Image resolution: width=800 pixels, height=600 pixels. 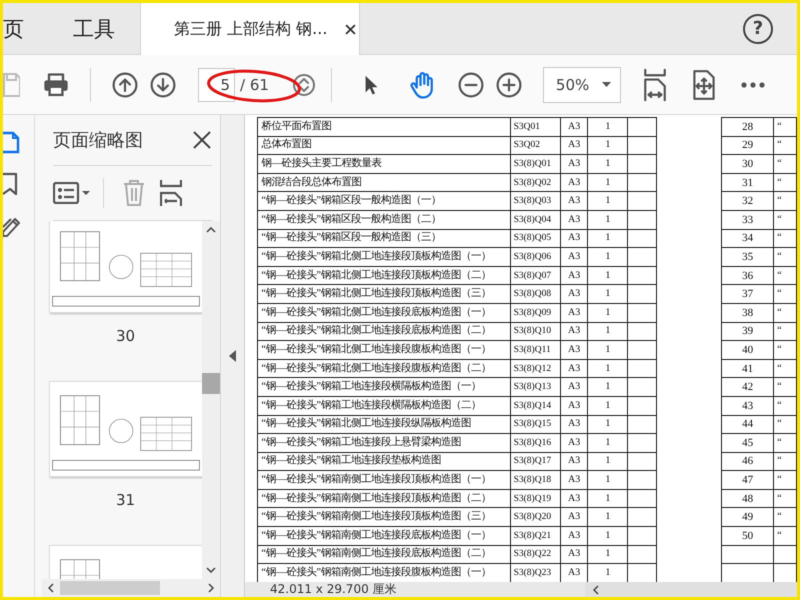 What do you see at coordinates (747, 517) in the screenshot?
I see `table-cell: 49` at bounding box center [747, 517].